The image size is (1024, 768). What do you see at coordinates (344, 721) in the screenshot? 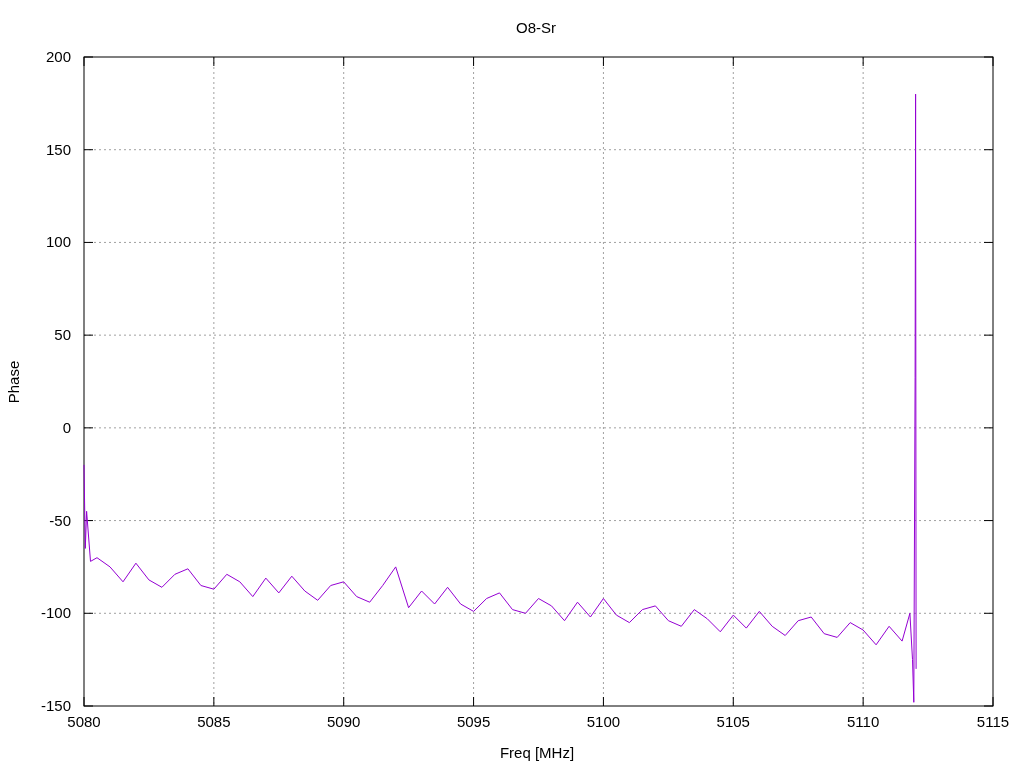
I see `tick-label: 5090` at bounding box center [344, 721].